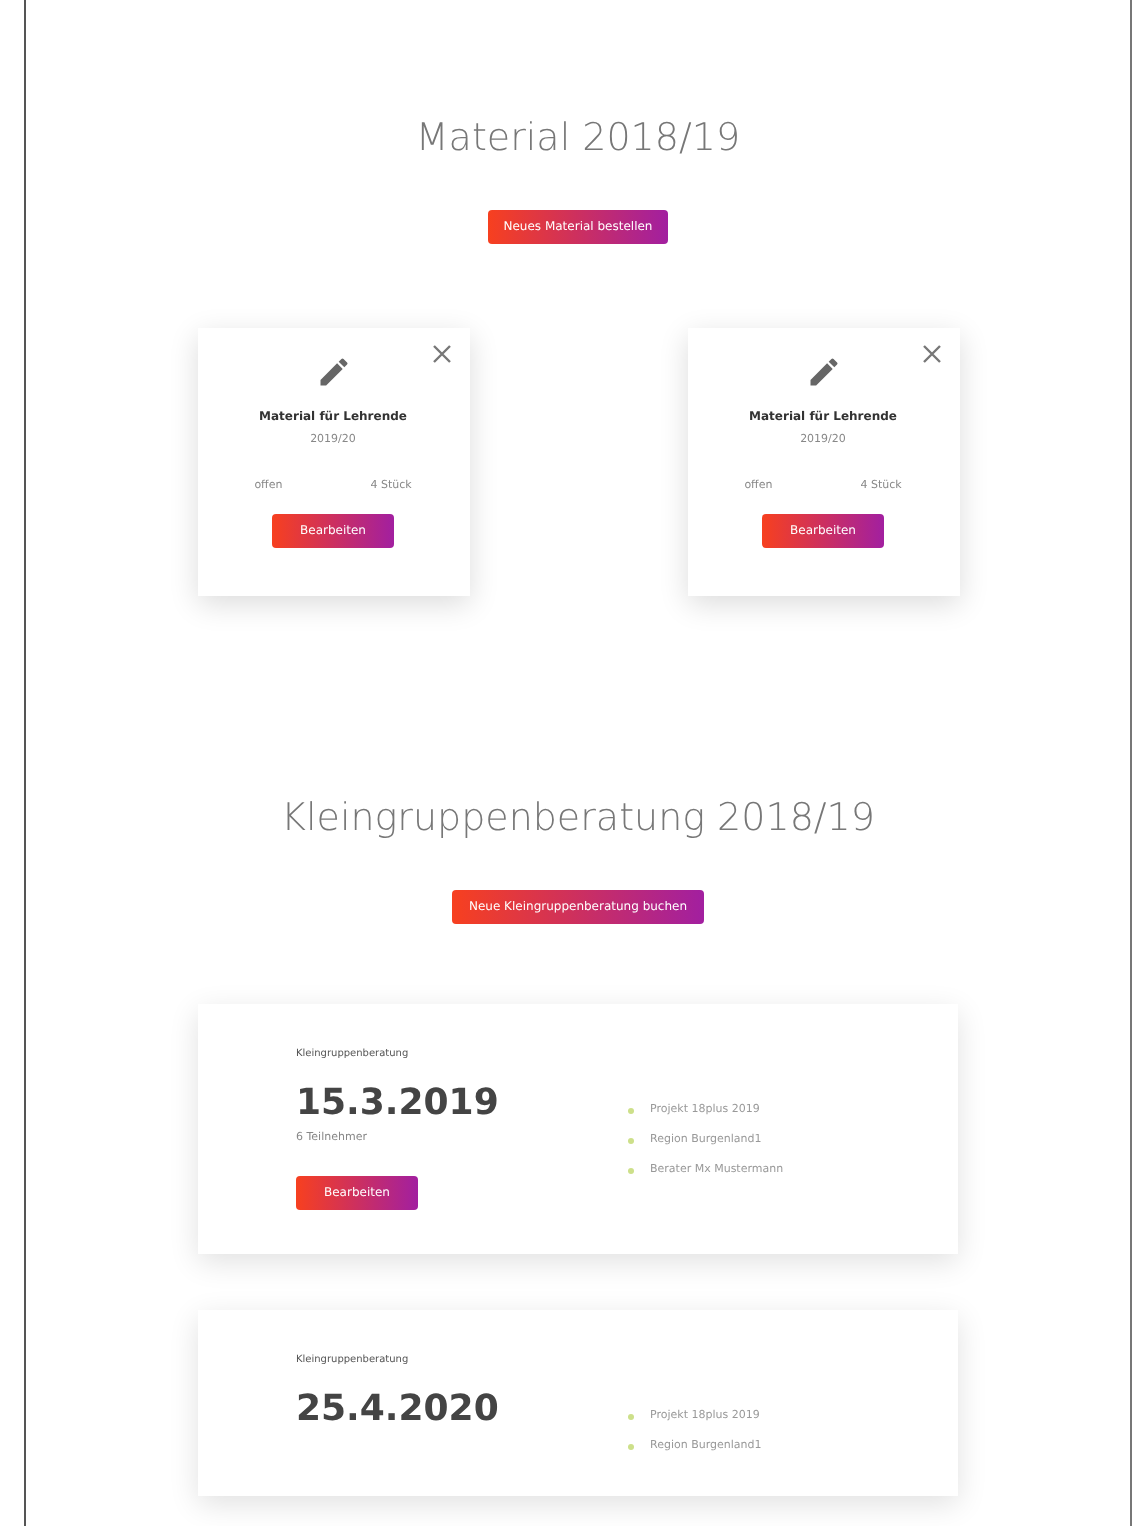 This screenshot has height=1526, width=1136. I want to click on date-text: 15.3.2019, so click(397, 1103).